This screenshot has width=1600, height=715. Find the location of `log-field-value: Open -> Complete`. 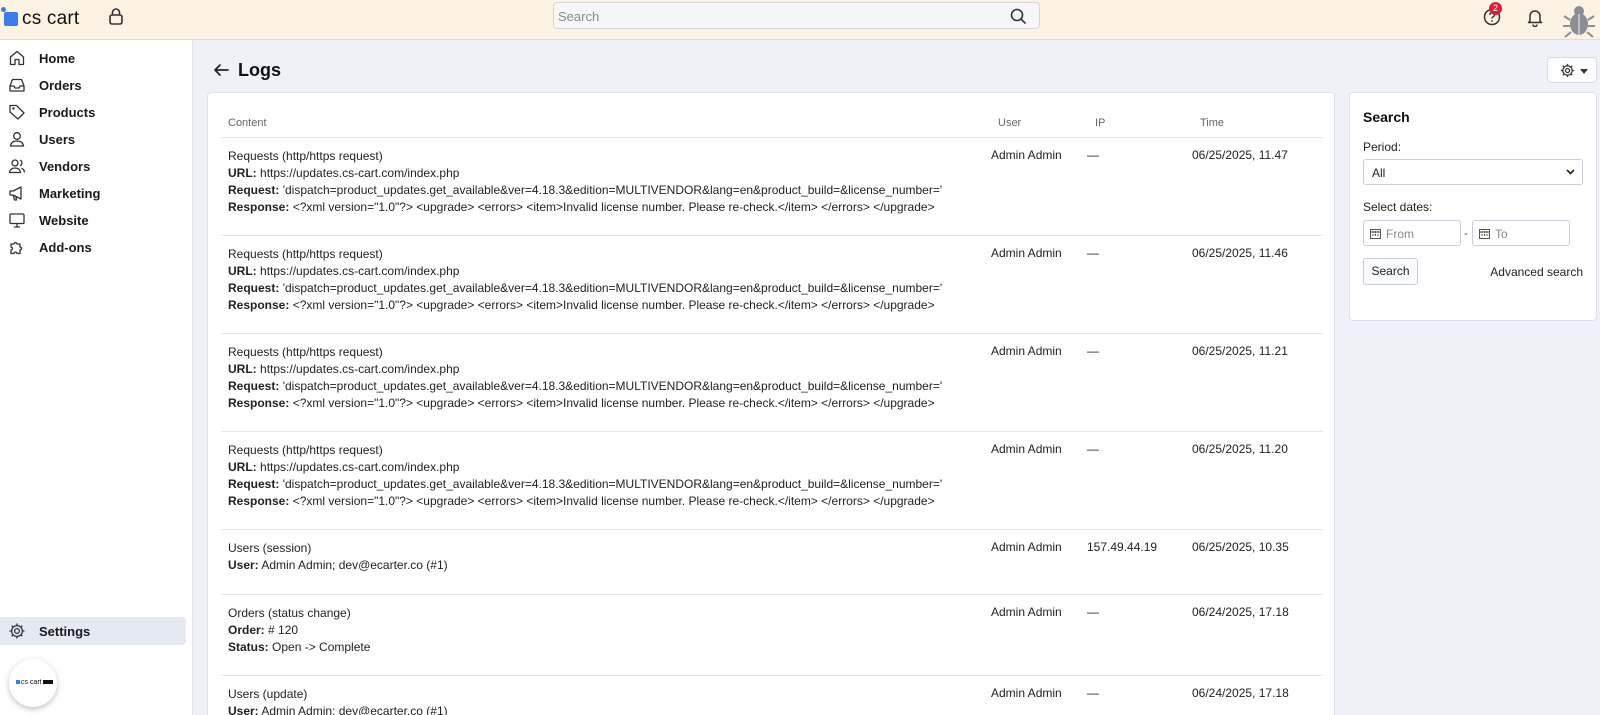

log-field-value: Open -> Complete is located at coordinates (321, 647).